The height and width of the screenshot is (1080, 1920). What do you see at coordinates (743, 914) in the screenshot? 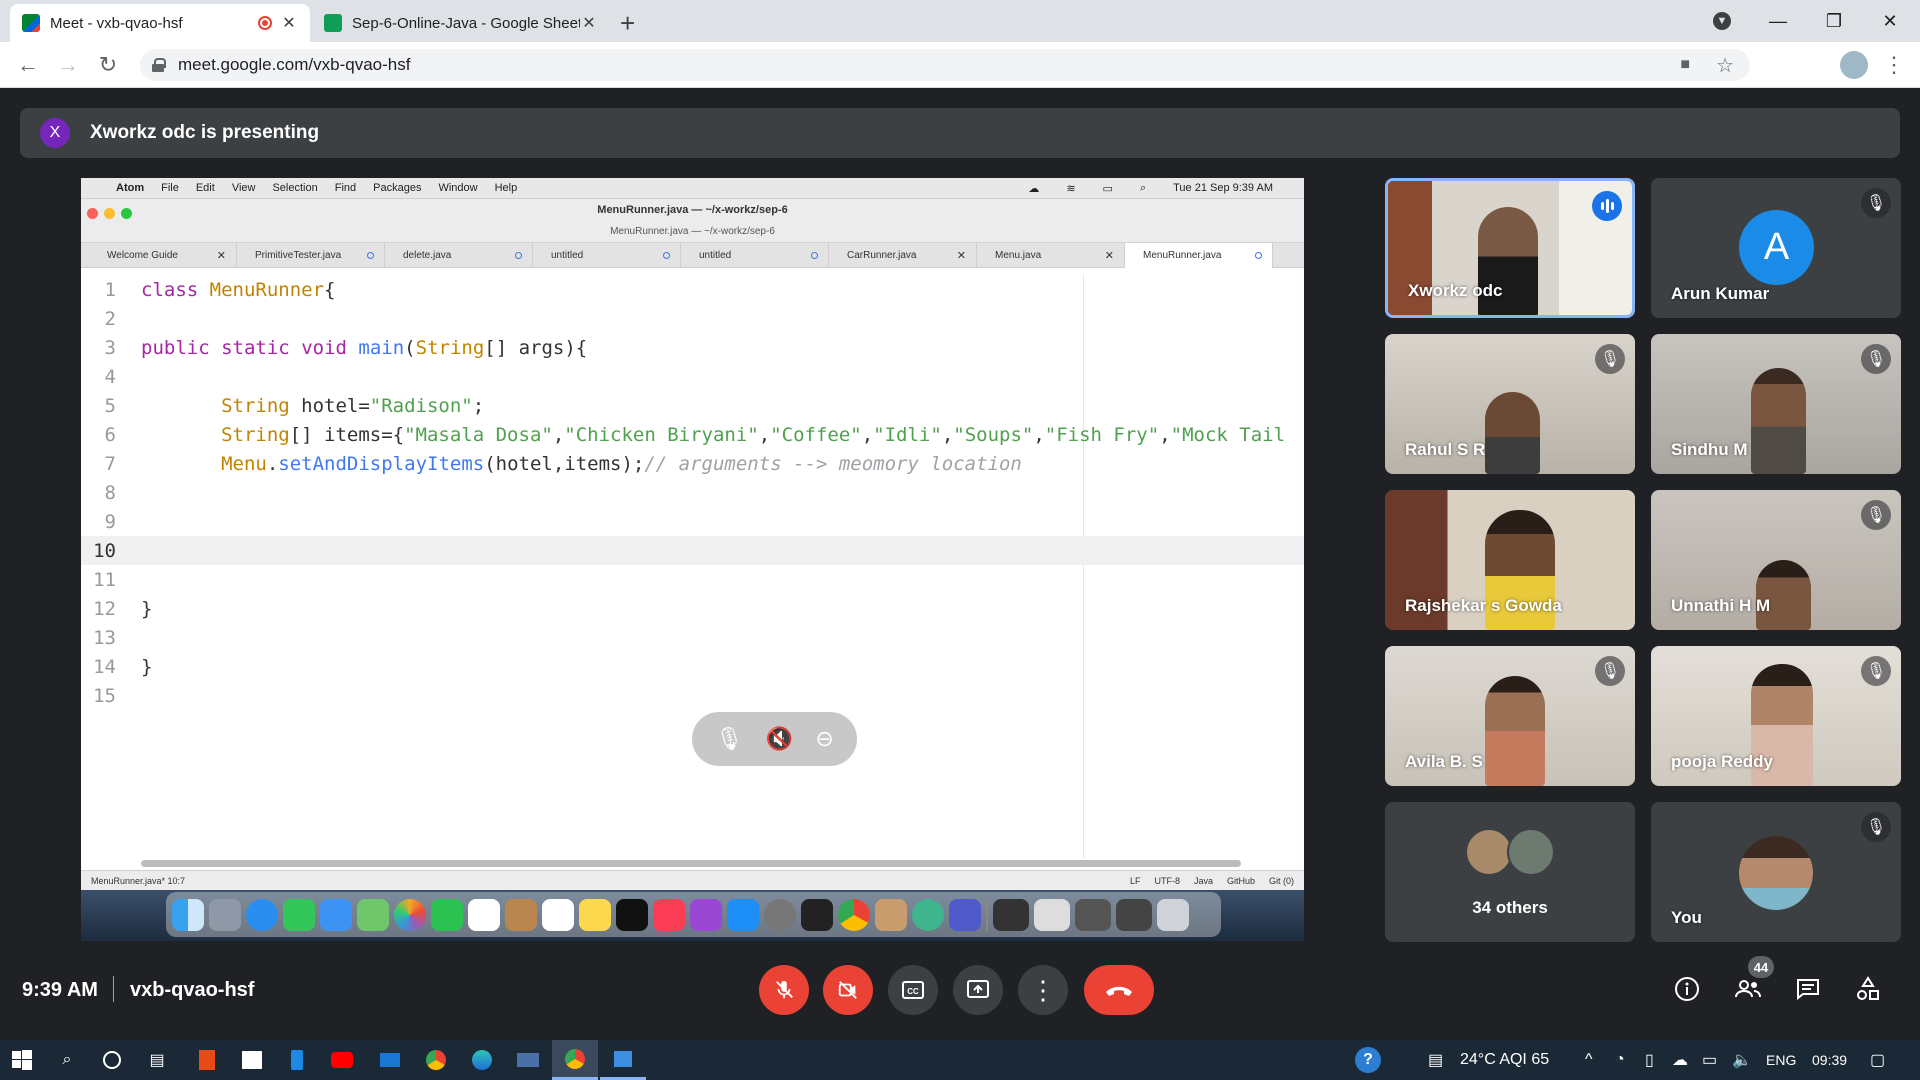
I see `app-store-icon` at bounding box center [743, 914].